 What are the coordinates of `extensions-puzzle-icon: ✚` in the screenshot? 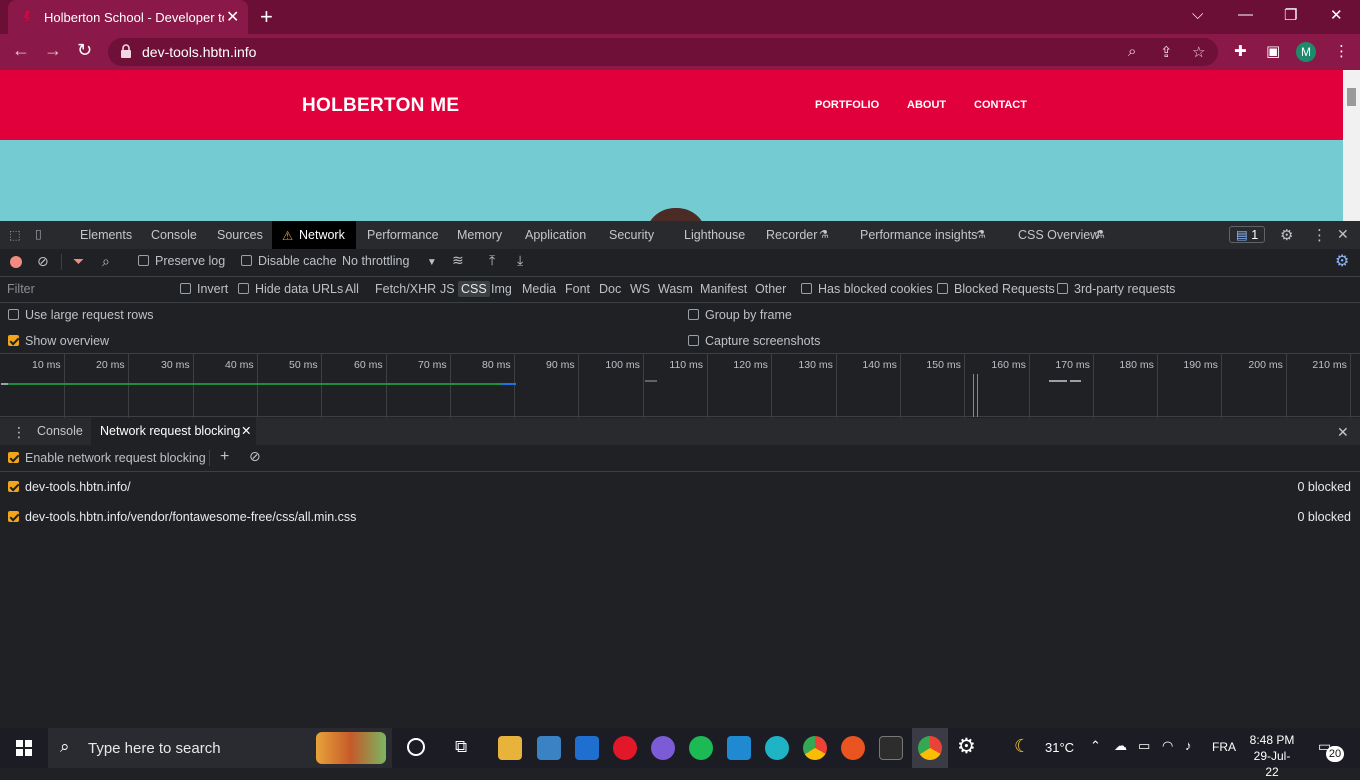 It's located at (1240, 51).